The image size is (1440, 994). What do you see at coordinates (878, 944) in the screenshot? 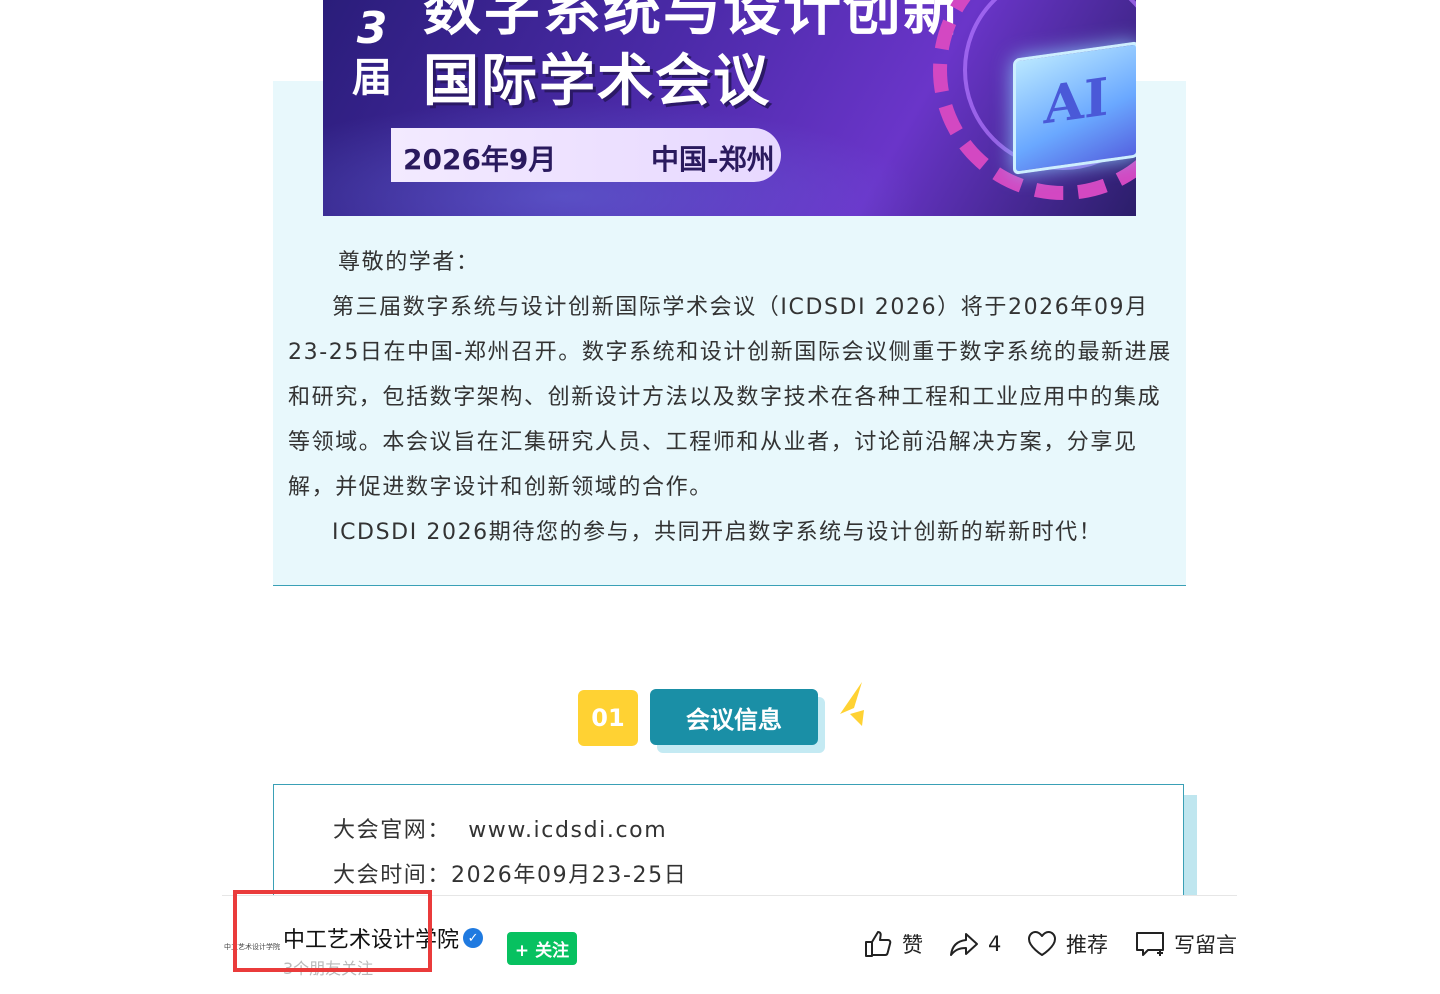
I see `thumbs-up-icon` at bounding box center [878, 944].